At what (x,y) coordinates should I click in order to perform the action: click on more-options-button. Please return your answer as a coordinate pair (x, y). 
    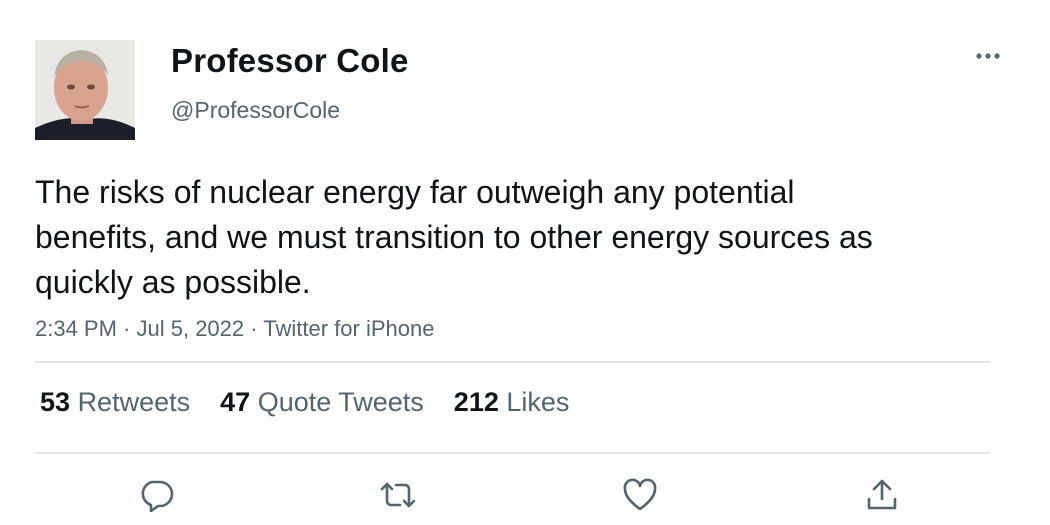
    Looking at the image, I should click on (988, 56).